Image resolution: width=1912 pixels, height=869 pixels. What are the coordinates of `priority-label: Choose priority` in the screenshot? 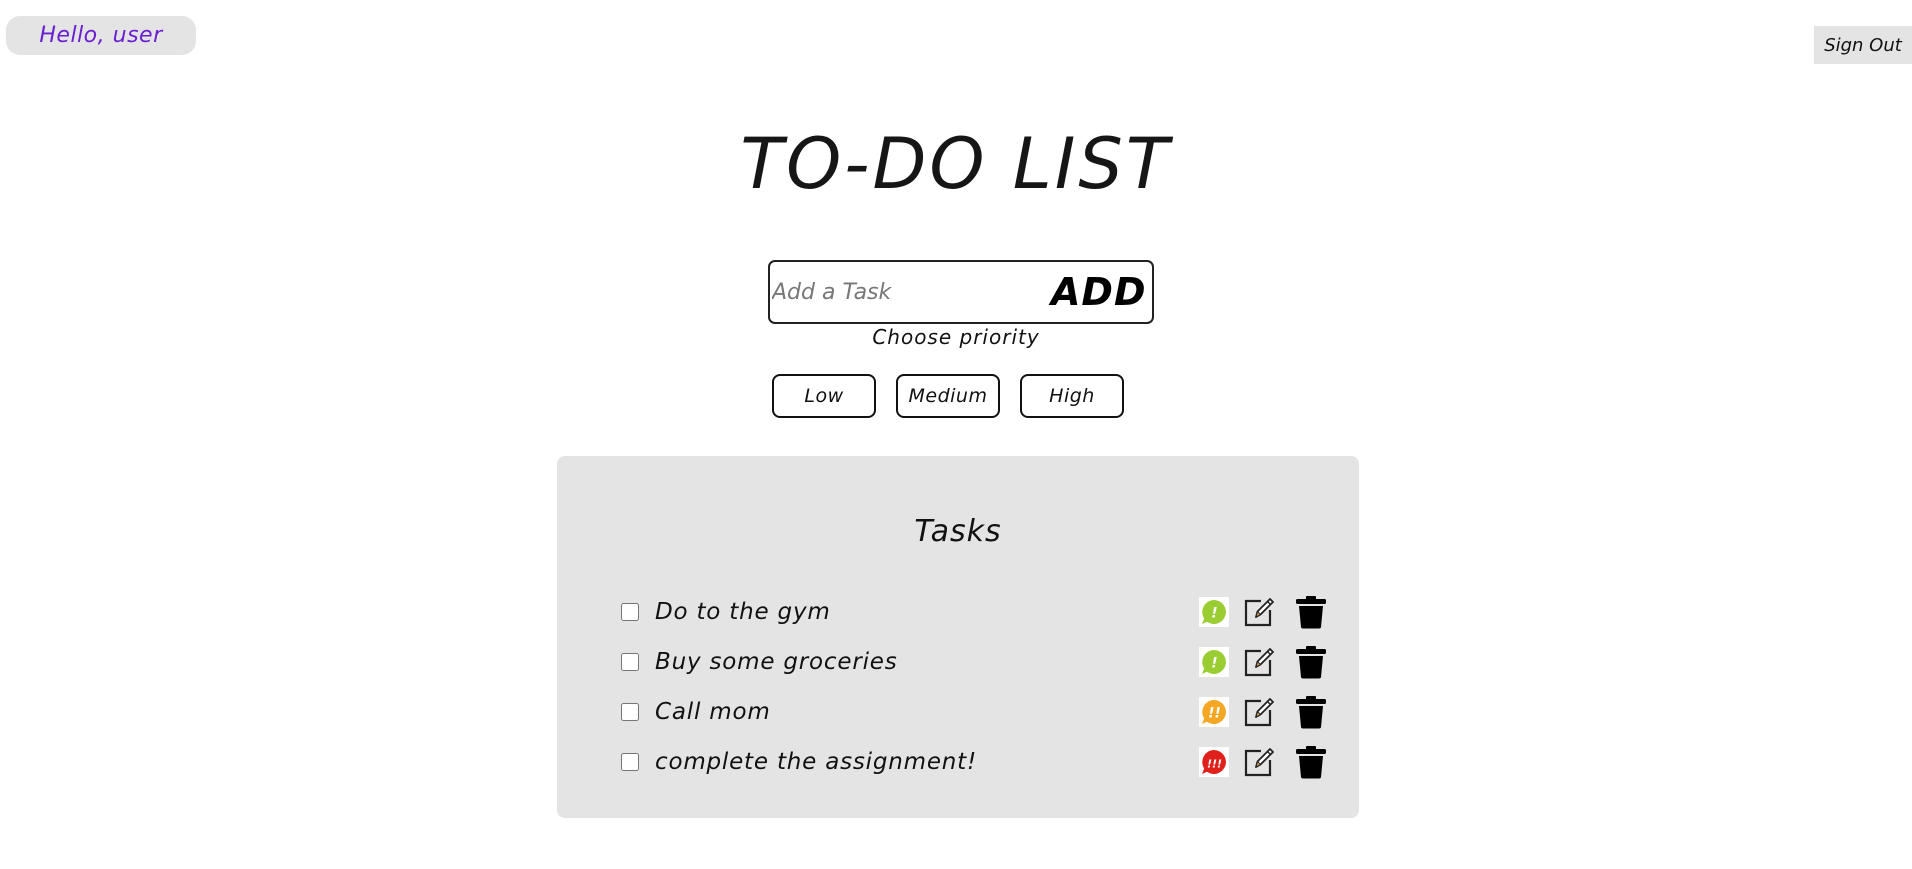 It's located at (956, 337).